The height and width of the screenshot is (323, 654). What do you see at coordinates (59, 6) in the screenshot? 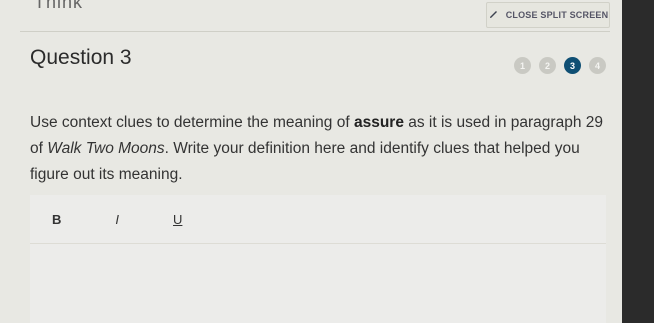
I see `top-left-partial-text: Think` at bounding box center [59, 6].